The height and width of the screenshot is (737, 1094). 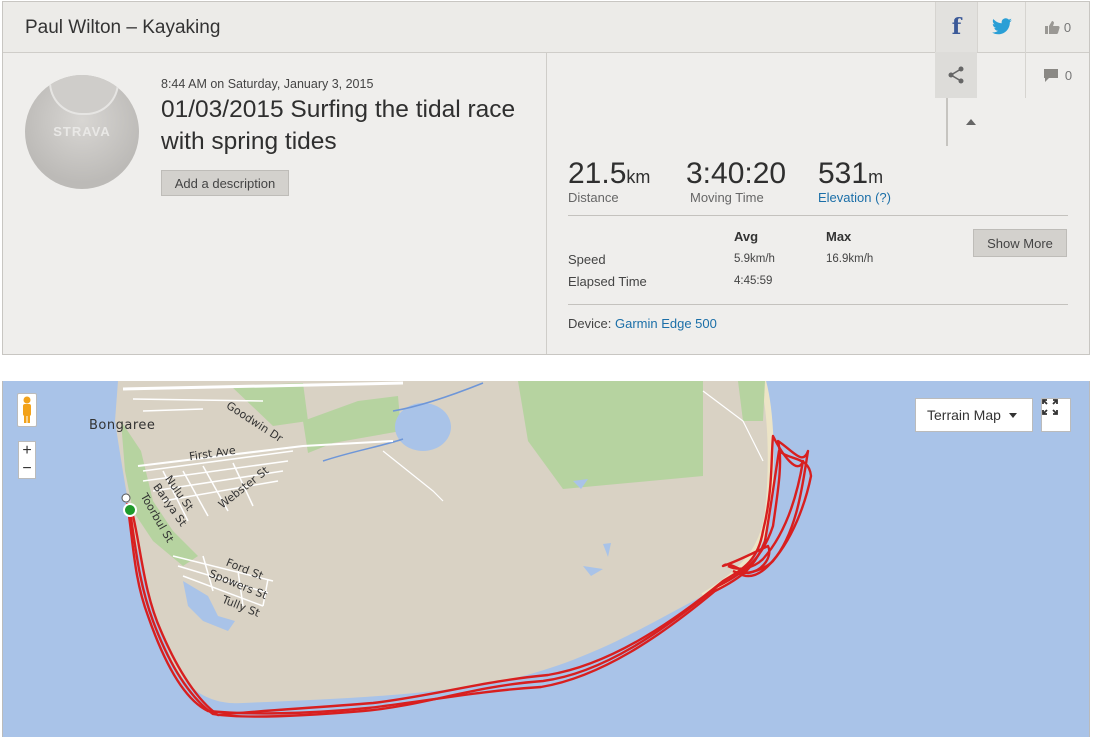 I want to click on elevation-value: 531, so click(x=843, y=173).